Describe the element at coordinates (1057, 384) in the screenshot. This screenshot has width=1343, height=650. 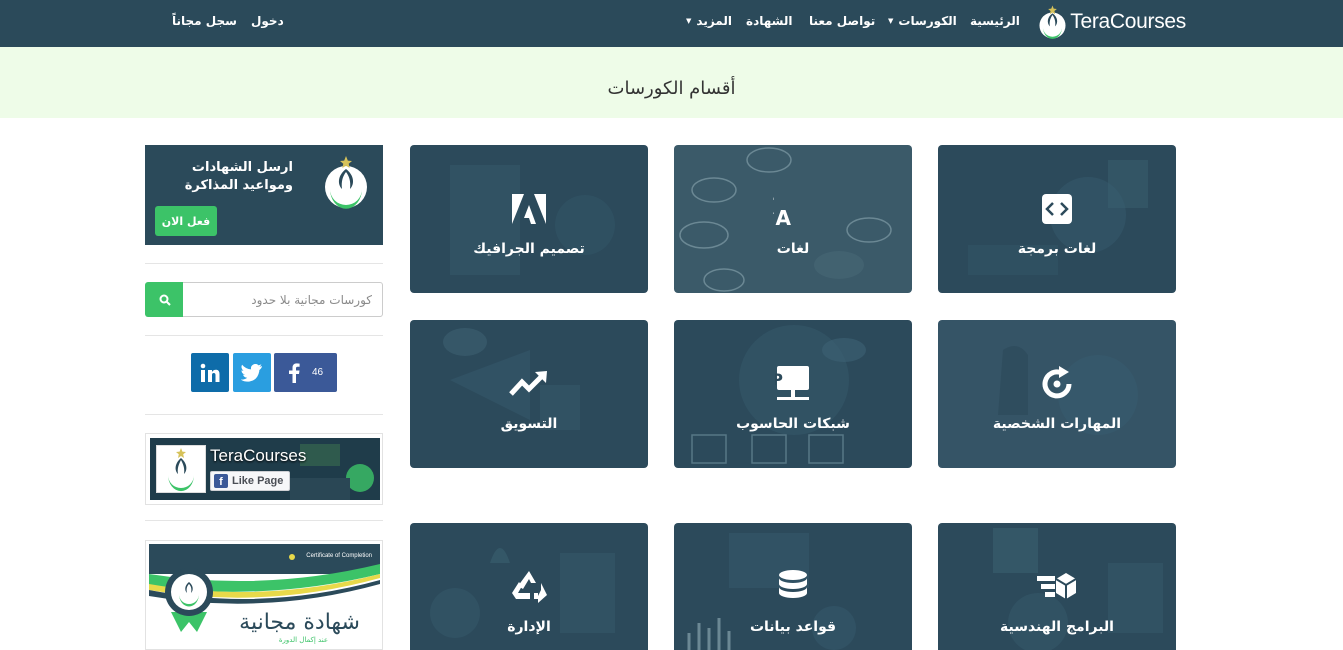
I see `refresh-icon` at that location.